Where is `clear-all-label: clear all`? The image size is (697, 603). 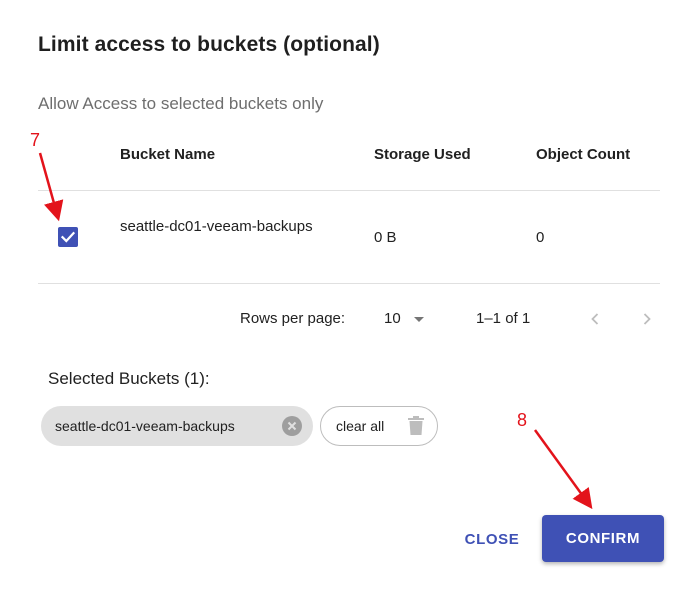 clear-all-label: clear all is located at coordinates (360, 426).